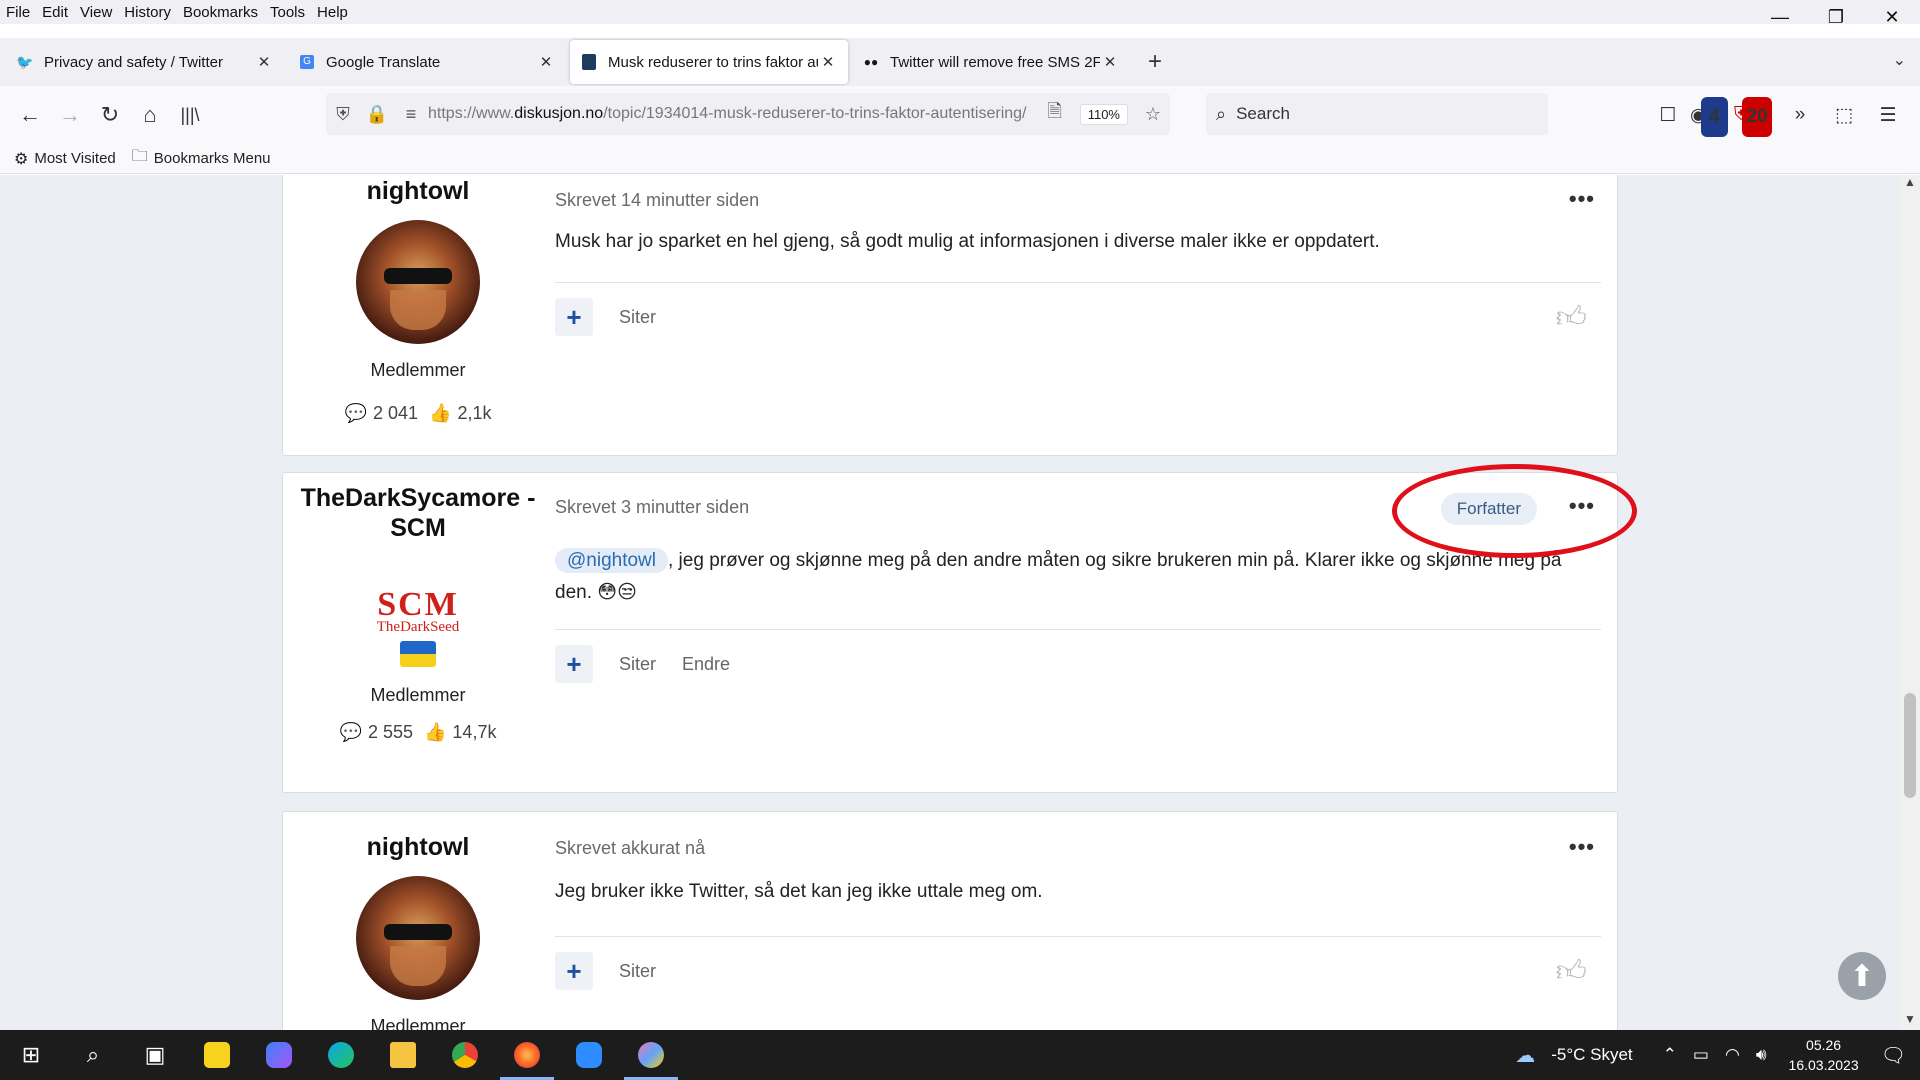  What do you see at coordinates (1078, 936) in the screenshot?
I see `divider` at bounding box center [1078, 936].